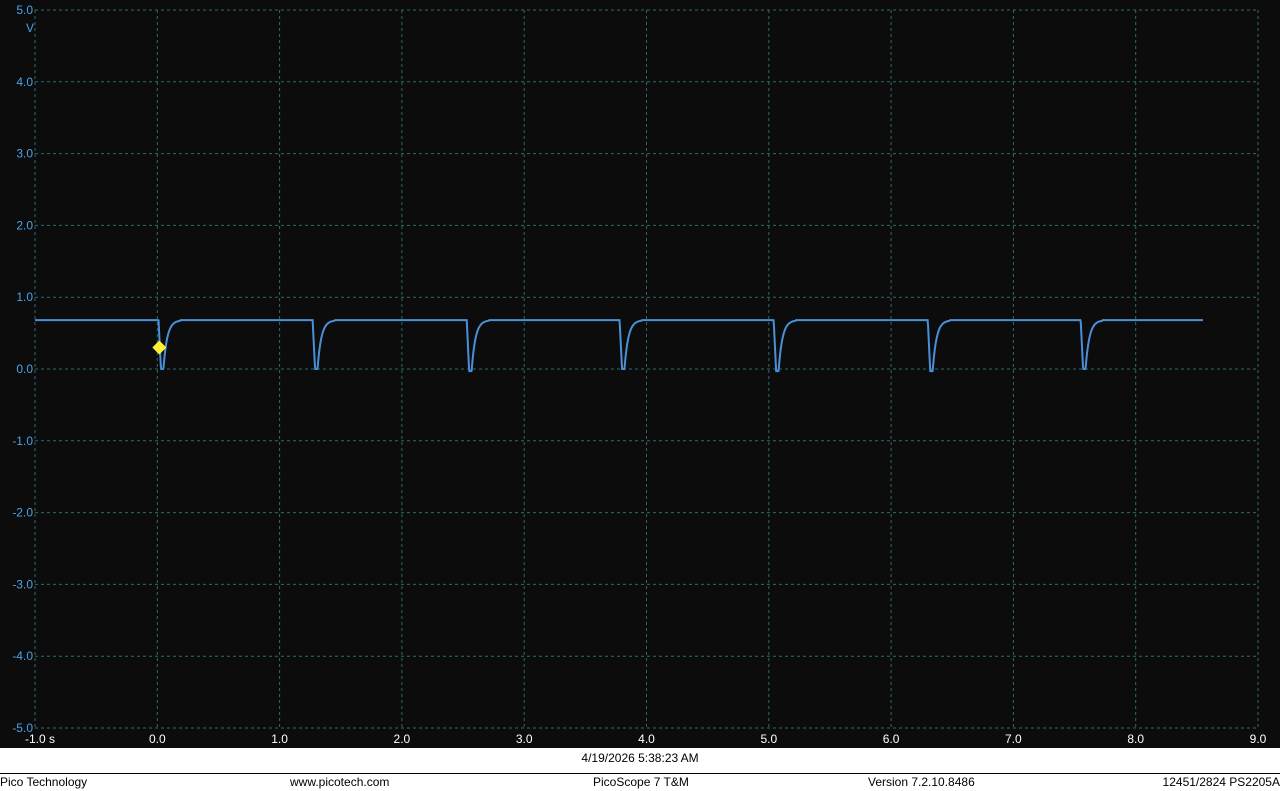  What do you see at coordinates (402, 739) in the screenshot?
I see `x-tick-label: 2.0` at bounding box center [402, 739].